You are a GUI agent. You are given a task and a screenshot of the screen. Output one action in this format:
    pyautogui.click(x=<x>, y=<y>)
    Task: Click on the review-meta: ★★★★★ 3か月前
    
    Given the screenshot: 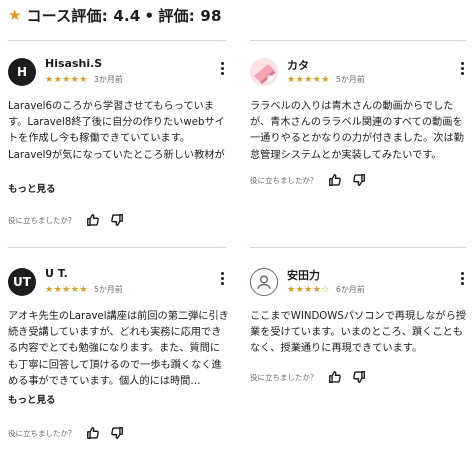 What is the action you would take?
    pyautogui.click(x=84, y=79)
    